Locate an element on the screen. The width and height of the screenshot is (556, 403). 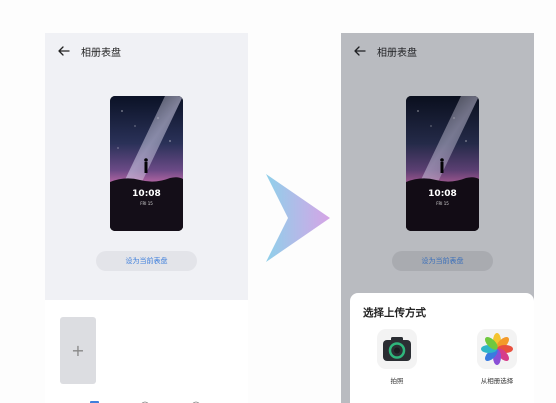
photos-pinwheel-icon is located at coordinates (497, 349).